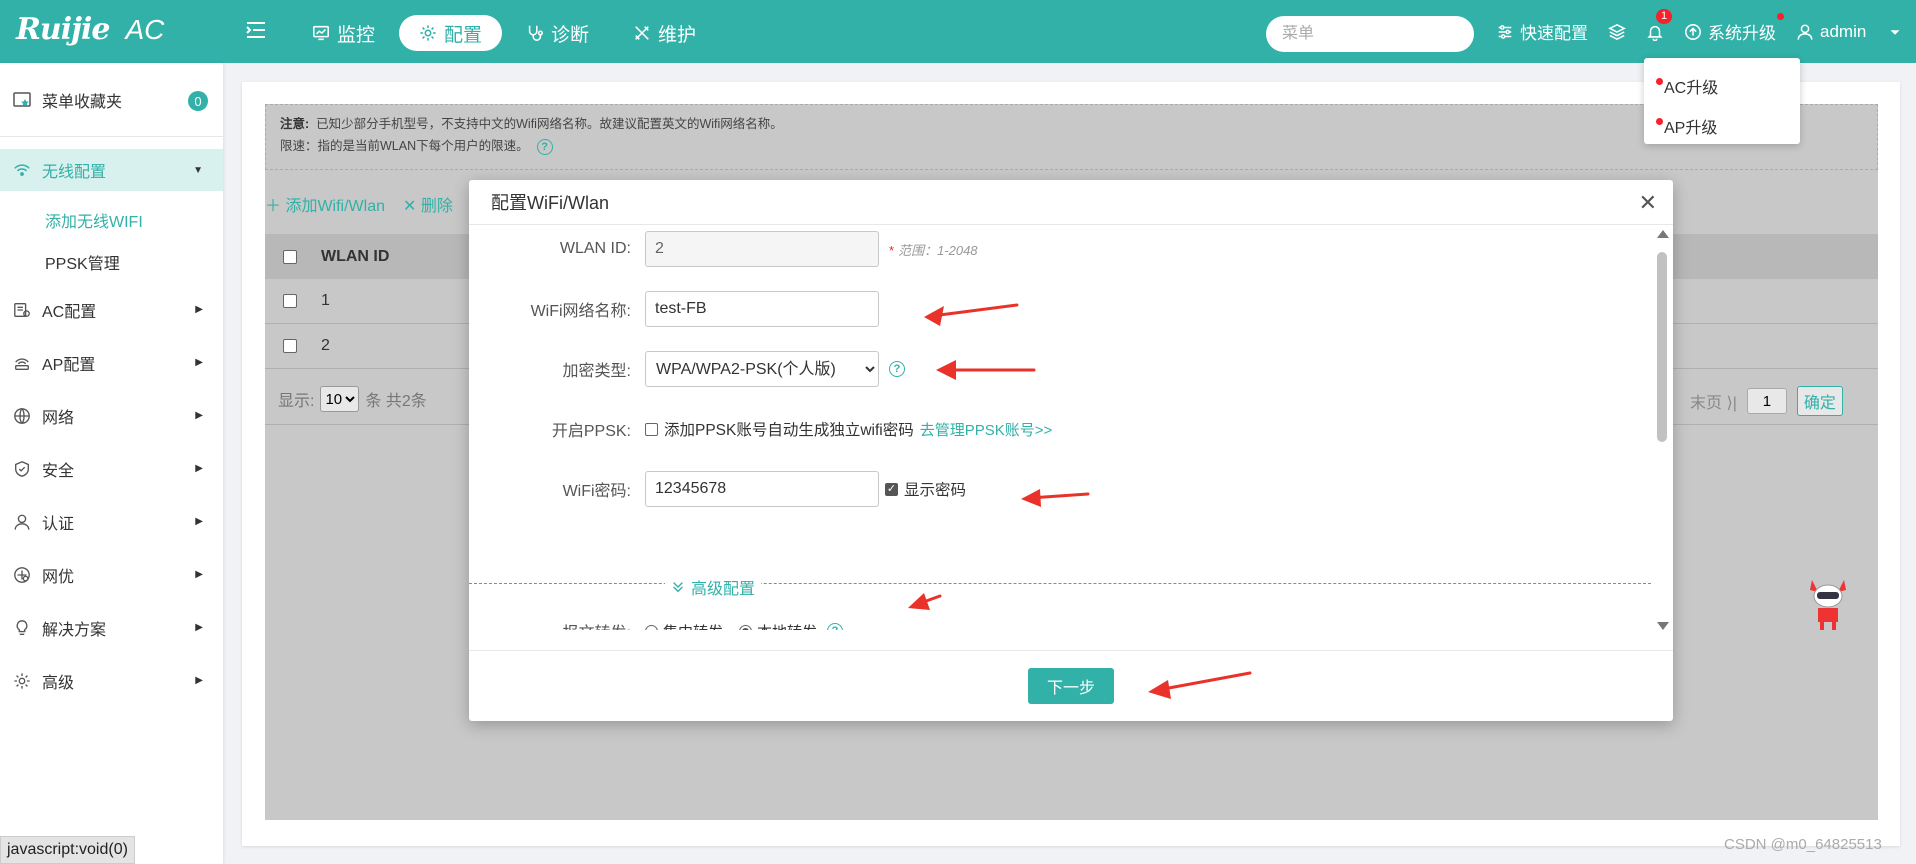 The height and width of the screenshot is (864, 1916). What do you see at coordinates (67, 850) in the screenshot?
I see `status-bar-url: javascript:void(0)` at bounding box center [67, 850].